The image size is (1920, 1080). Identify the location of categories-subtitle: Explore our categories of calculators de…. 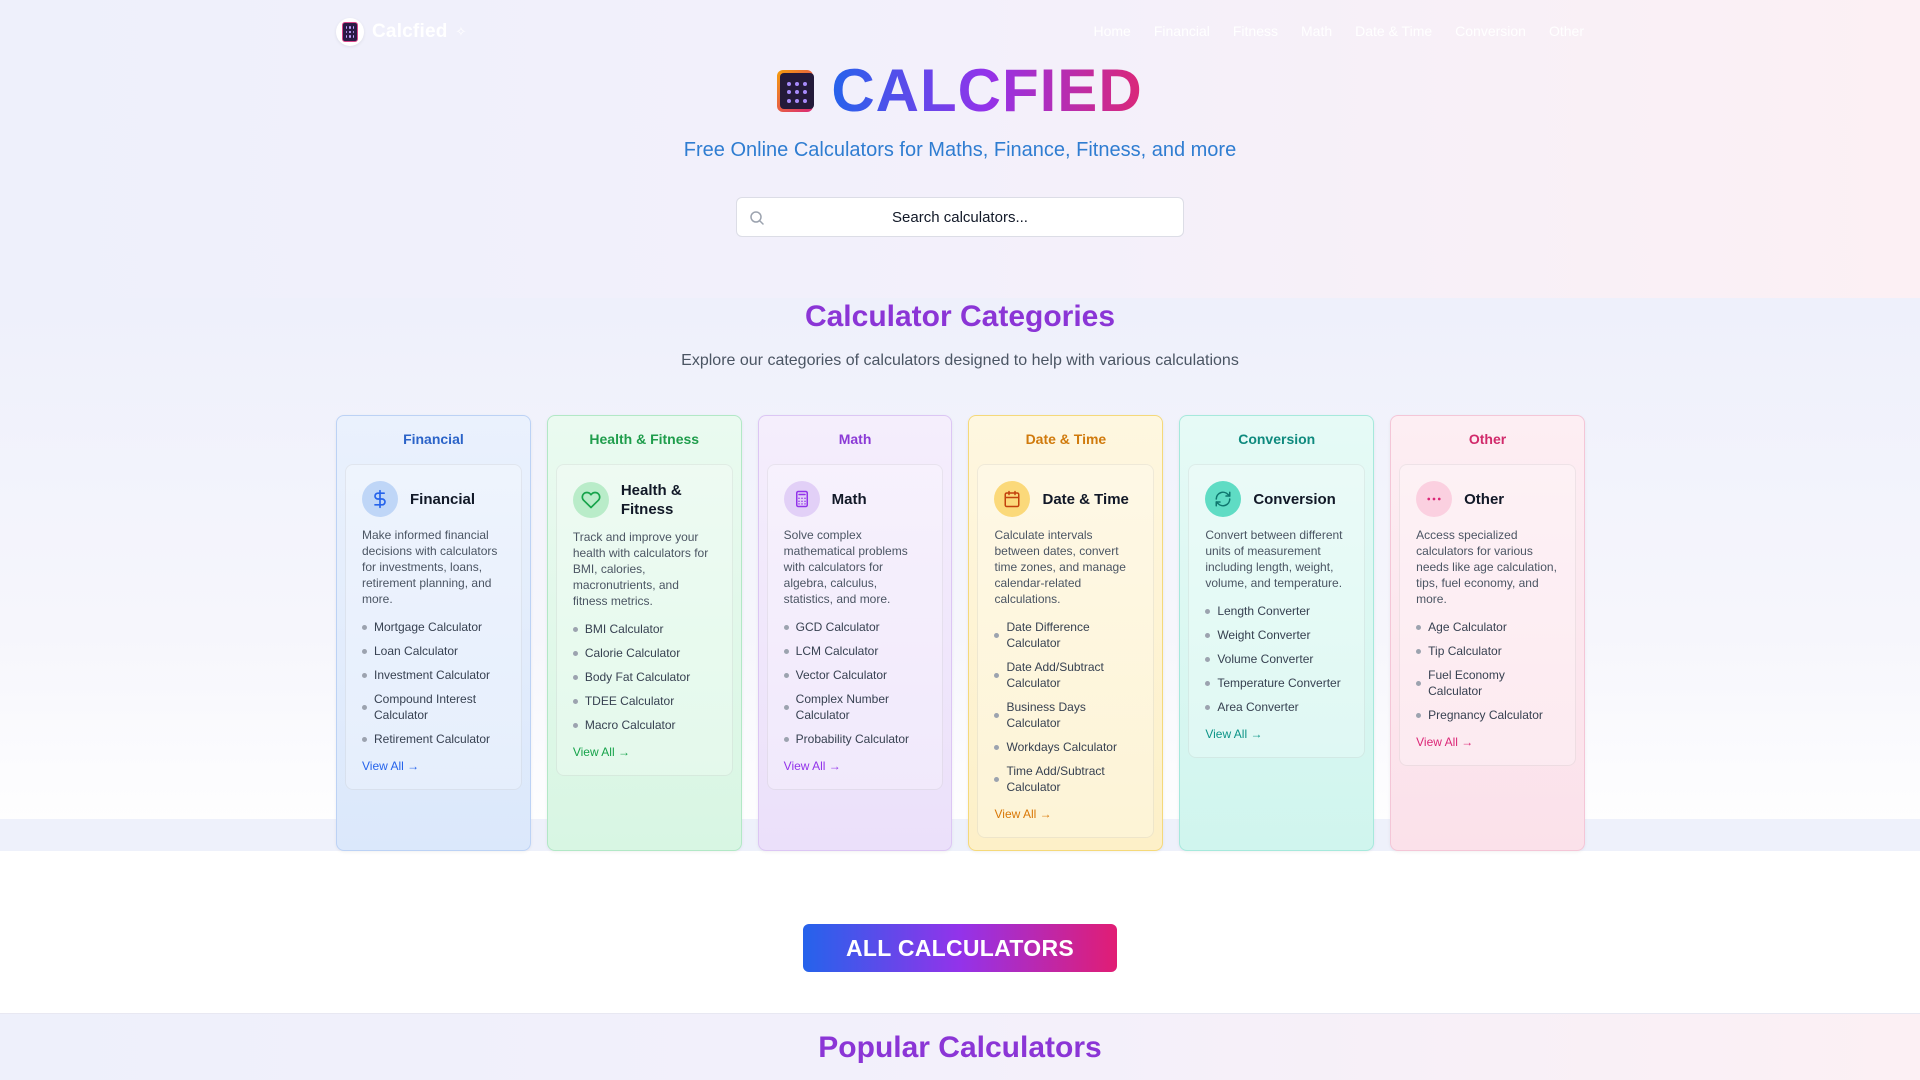
(960, 360).